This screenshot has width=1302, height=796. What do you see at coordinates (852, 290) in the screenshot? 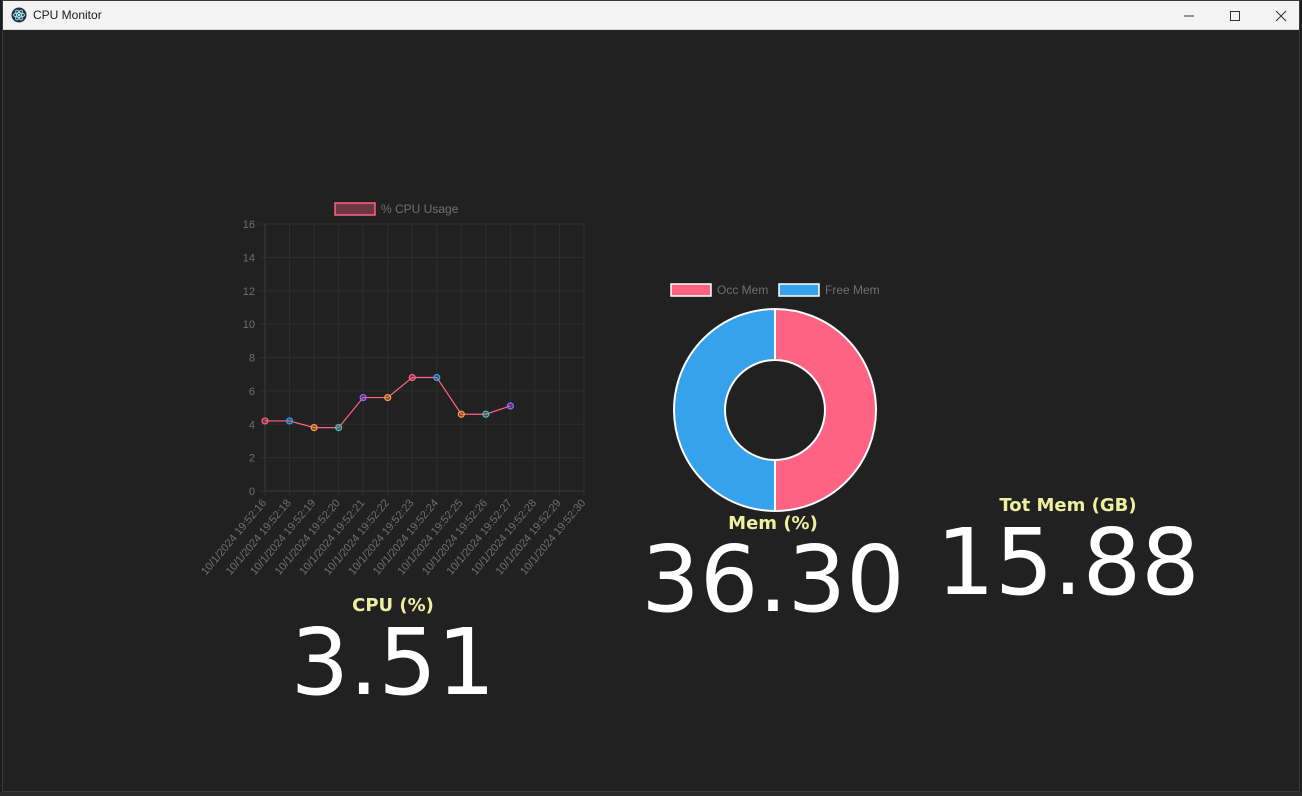
I see `legend-label-free-mem: Free Mem` at bounding box center [852, 290].